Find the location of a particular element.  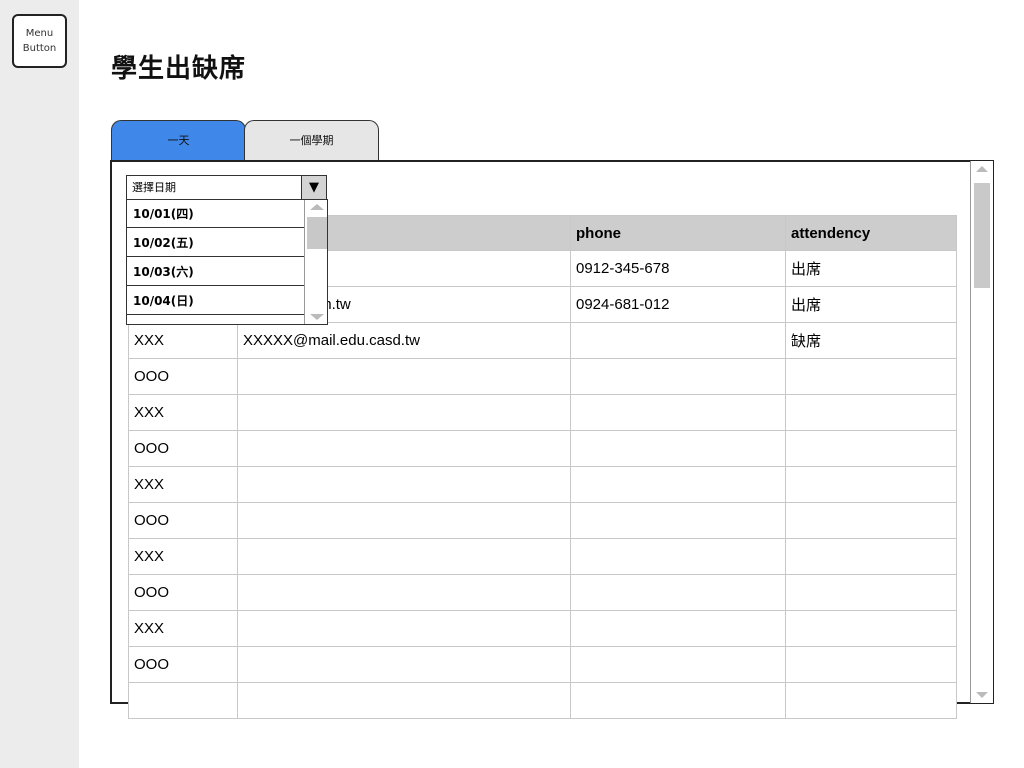

tab-one-semester: 一個學期 is located at coordinates (311, 140).